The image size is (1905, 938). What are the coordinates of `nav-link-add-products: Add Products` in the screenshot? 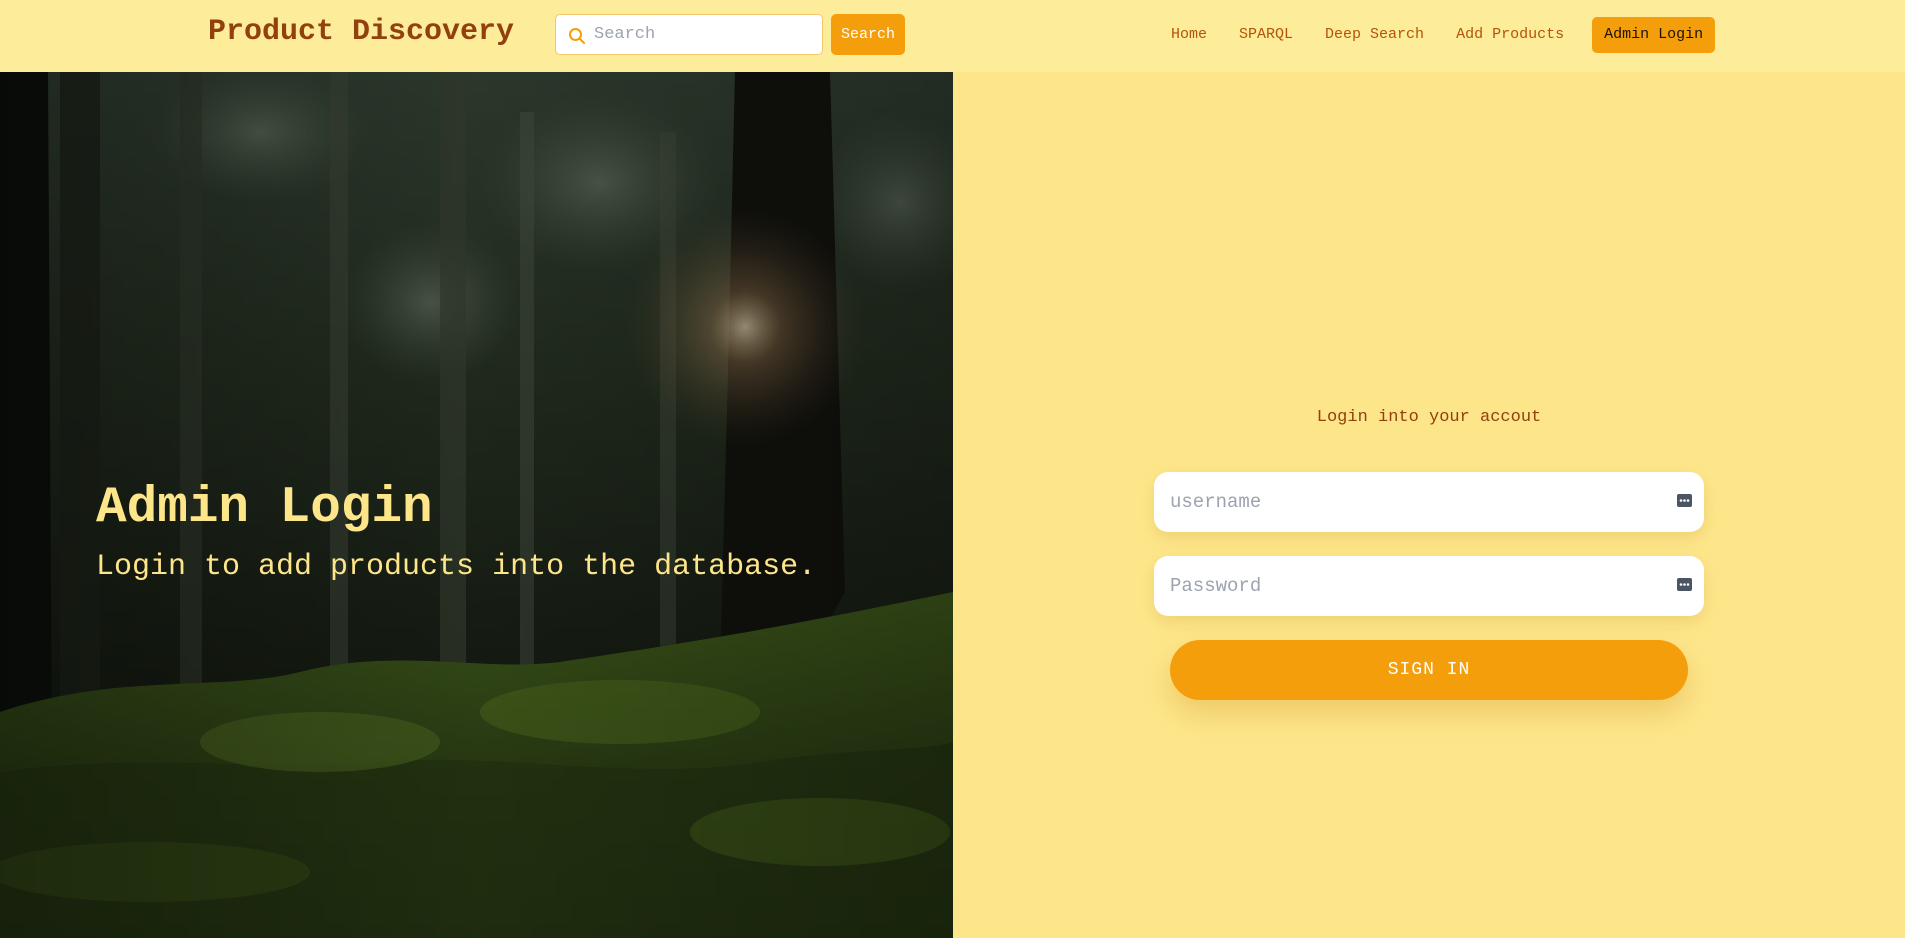 It's located at (1510, 35).